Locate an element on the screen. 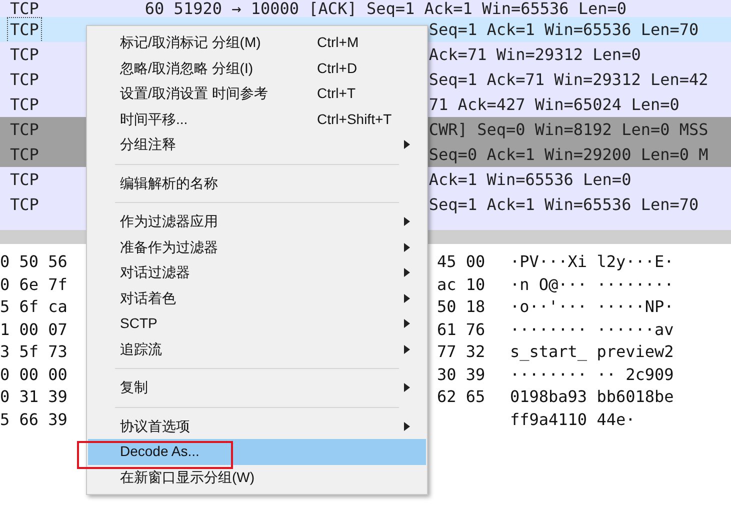 The height and width of the screenshot is (530, 731). menu-label: SCTP is located at coordinates (139, 324).